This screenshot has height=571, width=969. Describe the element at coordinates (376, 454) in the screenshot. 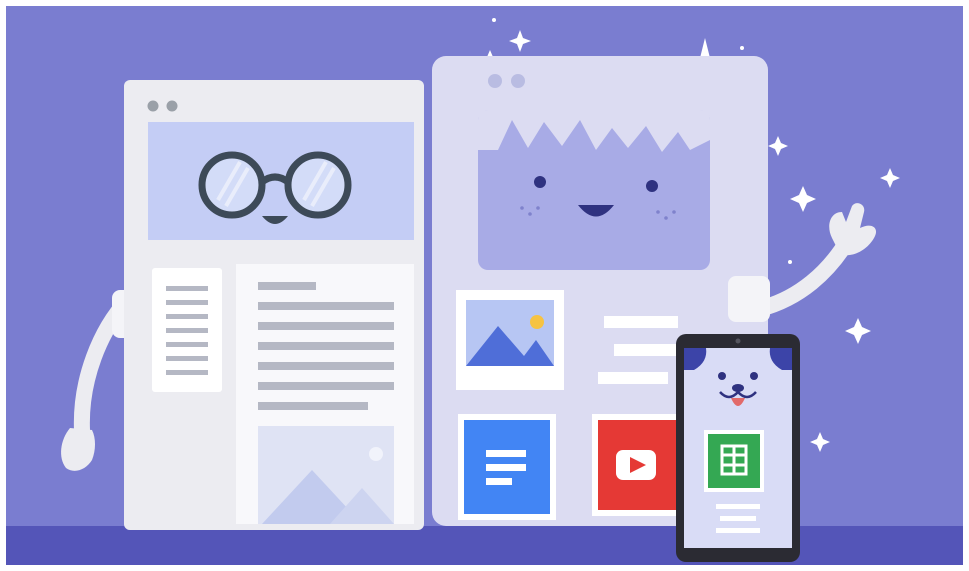

I see `sun` at that location.